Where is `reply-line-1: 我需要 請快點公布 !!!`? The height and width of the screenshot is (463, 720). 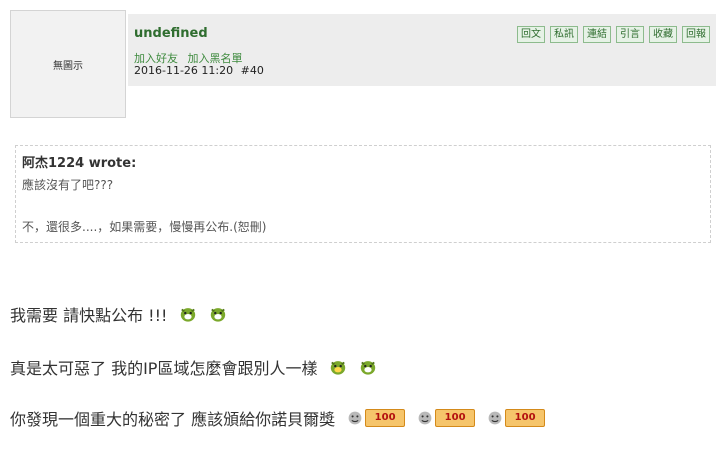
reply-line-1: 我需要 請快點公布 !!! is located at coordinates (118, 314).